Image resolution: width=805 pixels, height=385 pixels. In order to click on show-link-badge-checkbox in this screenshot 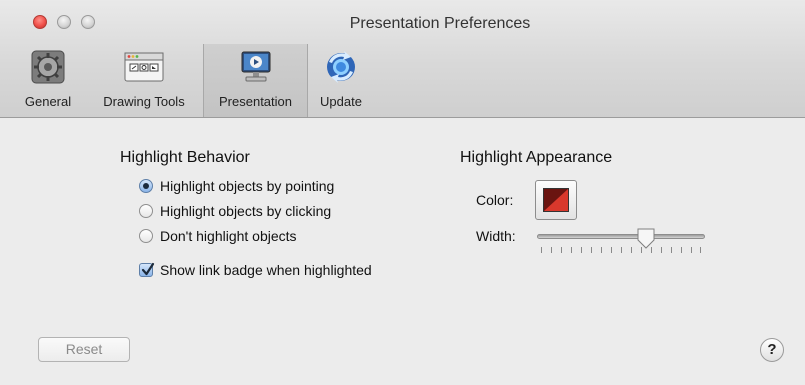, I will do `click(147, 269)`.